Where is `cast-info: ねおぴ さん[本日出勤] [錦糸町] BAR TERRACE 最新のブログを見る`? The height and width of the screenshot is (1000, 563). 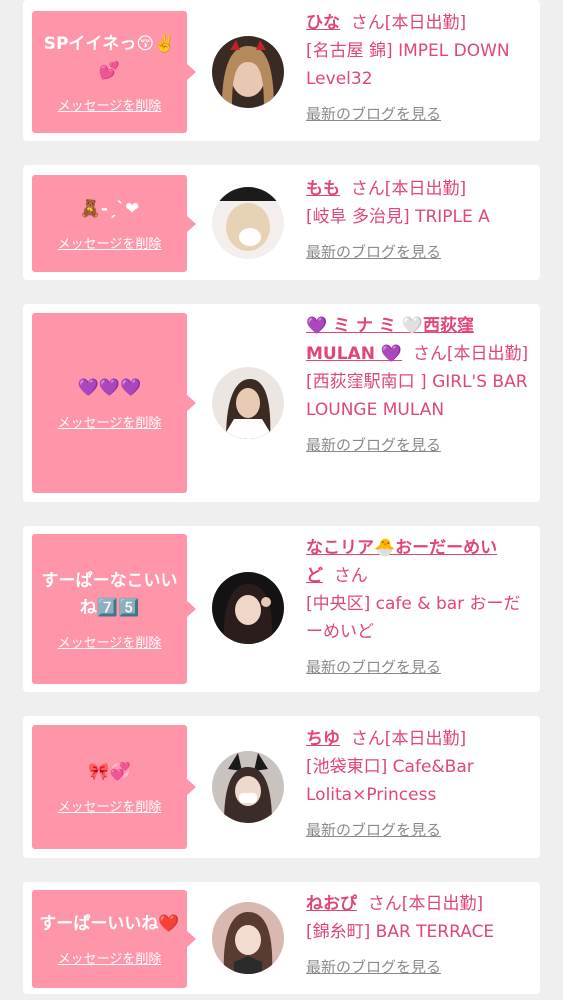
cast-info: ねおぴ さん[本日出勤] [錦糸町] BAR TERRACE 最新のブログを見る is located at coordinates (420, 933).